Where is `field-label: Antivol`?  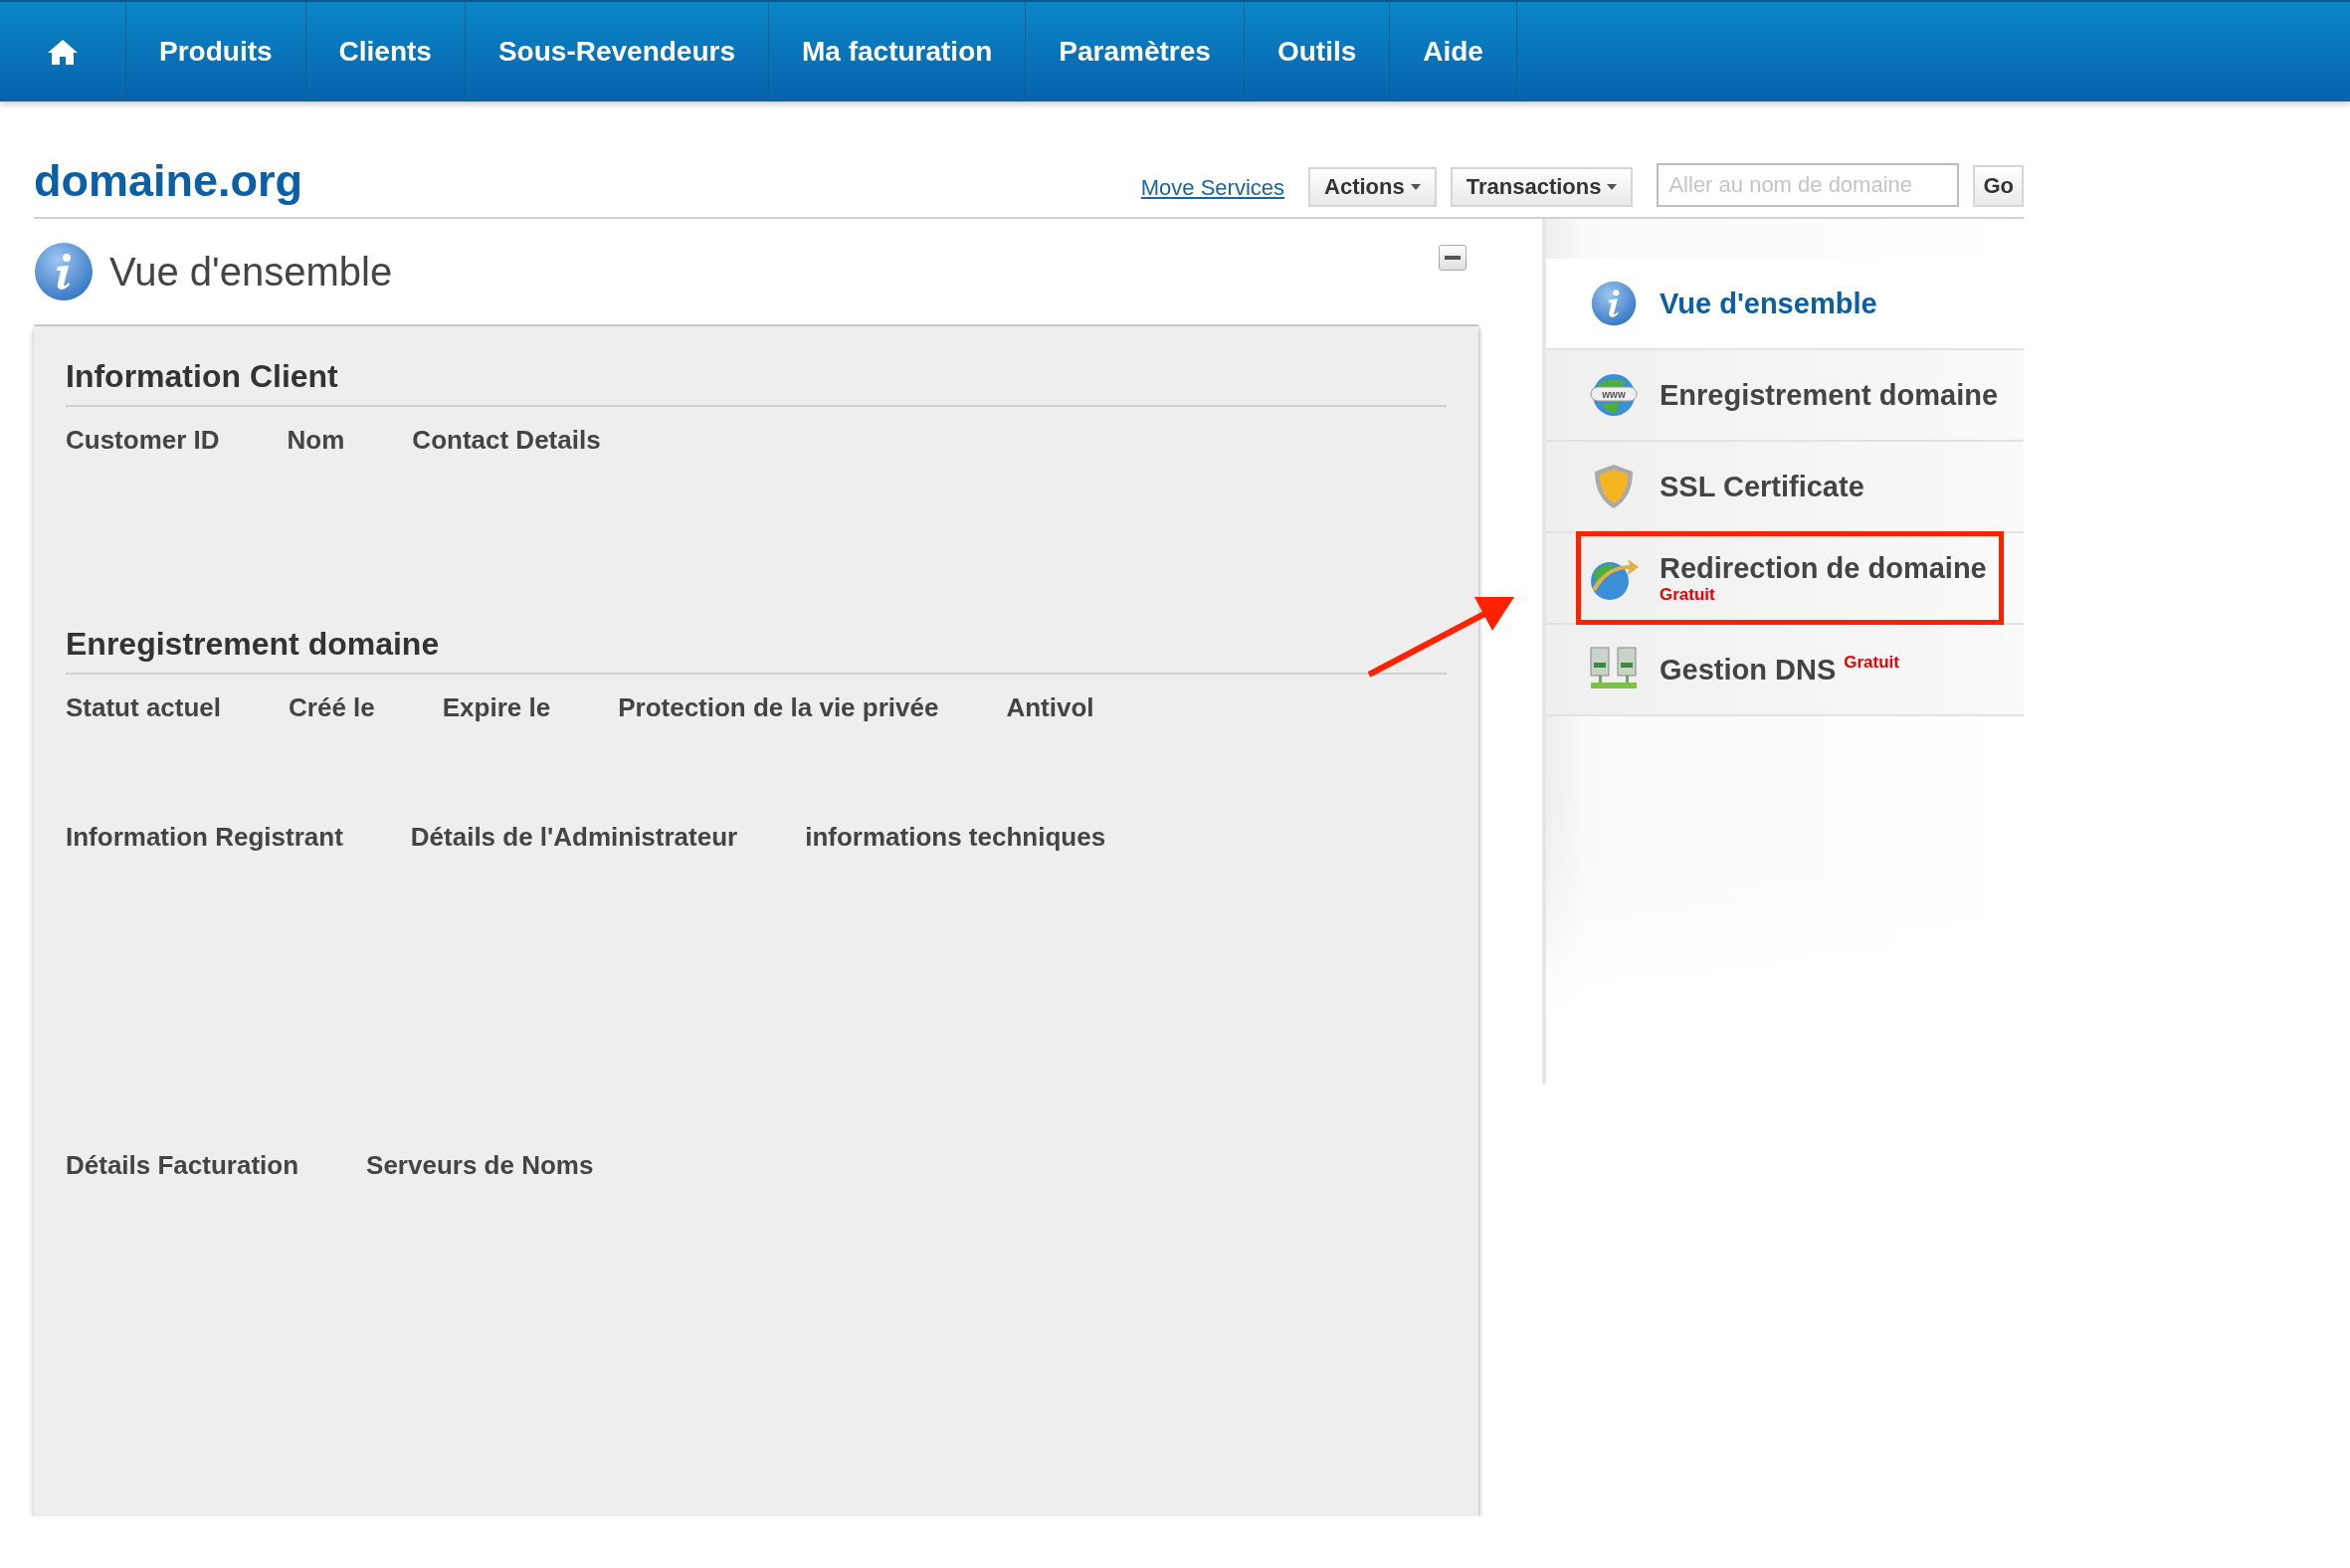 field-label: Antivol is located at coordinates (1050, 708).